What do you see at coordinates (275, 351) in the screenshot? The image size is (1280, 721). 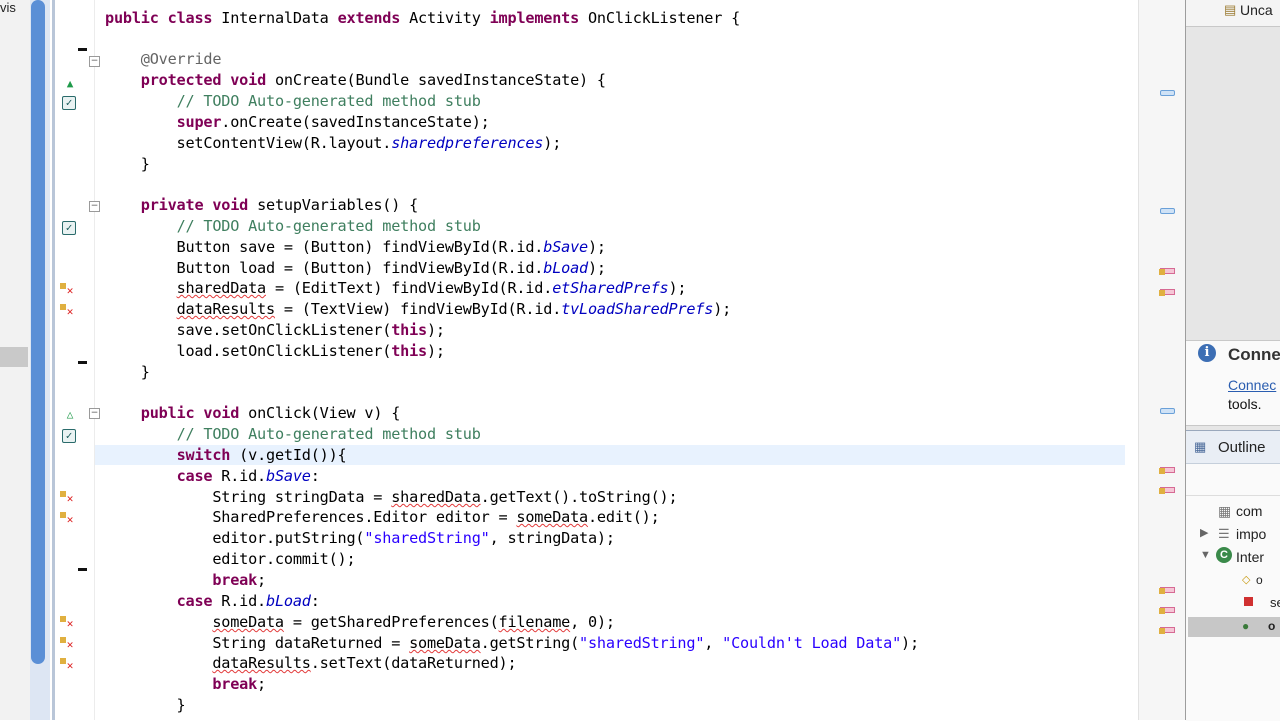 I see `code-line: load.setOnClickListener(this);` at bounding box center [275, 351].